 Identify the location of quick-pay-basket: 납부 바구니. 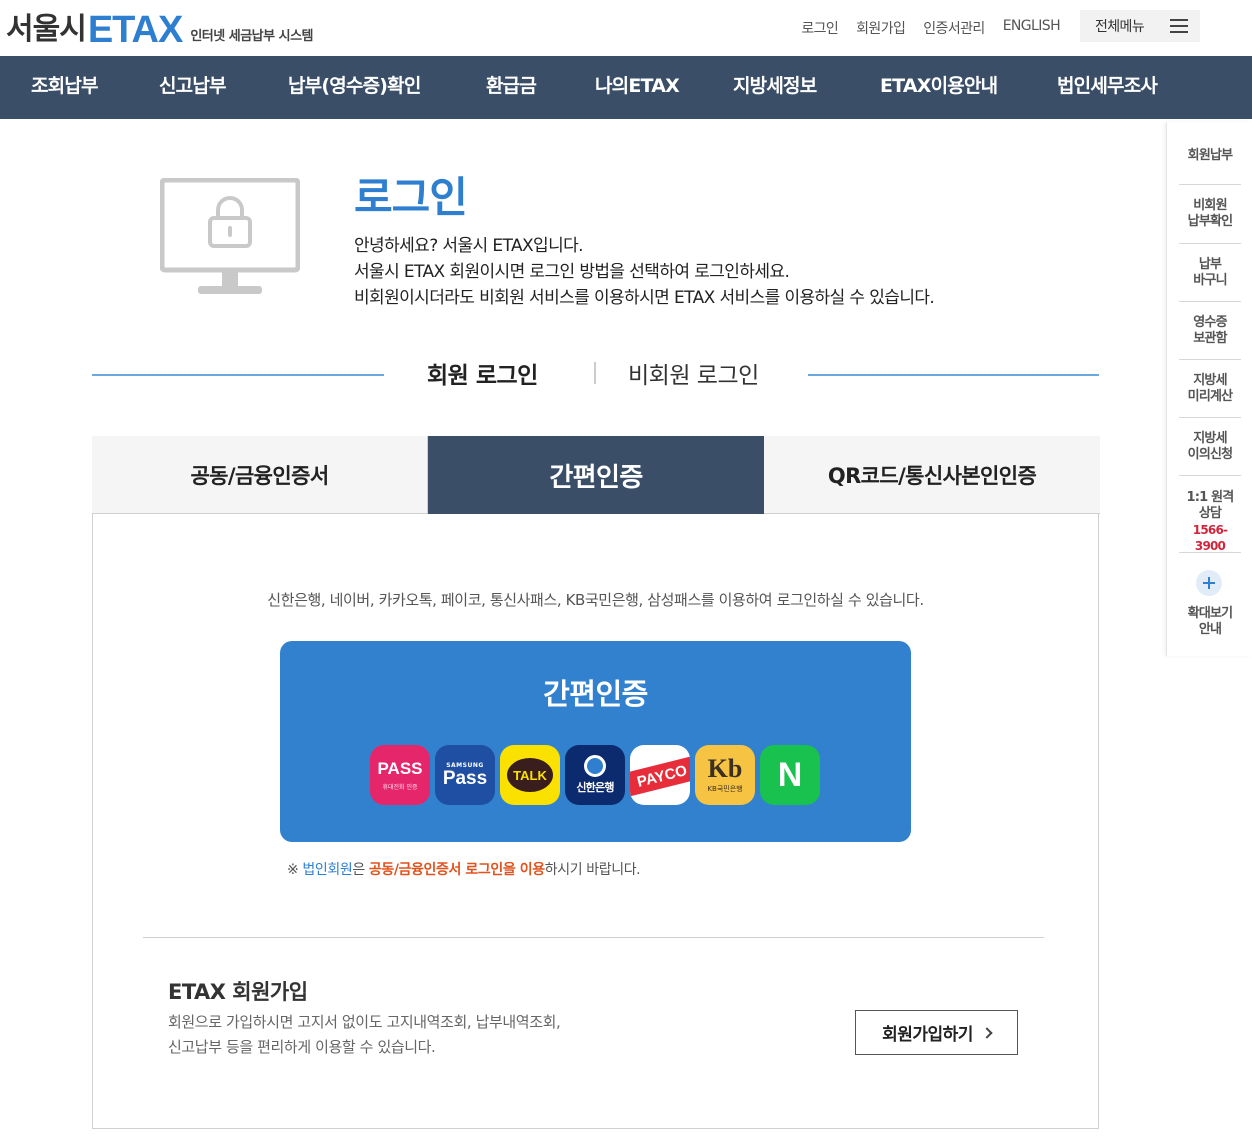
(1210, 273).